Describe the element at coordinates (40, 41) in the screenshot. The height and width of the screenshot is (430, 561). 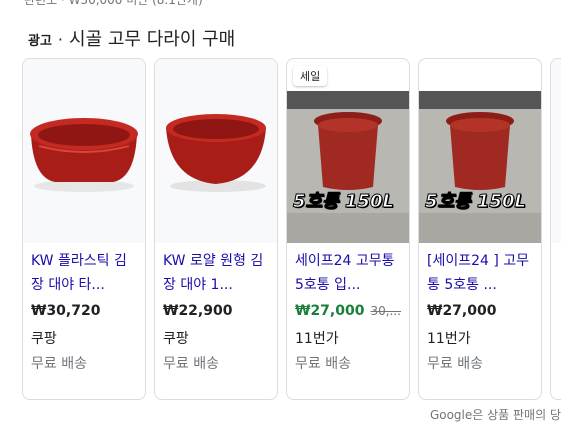
I see `ad-label: 광고` at that location.